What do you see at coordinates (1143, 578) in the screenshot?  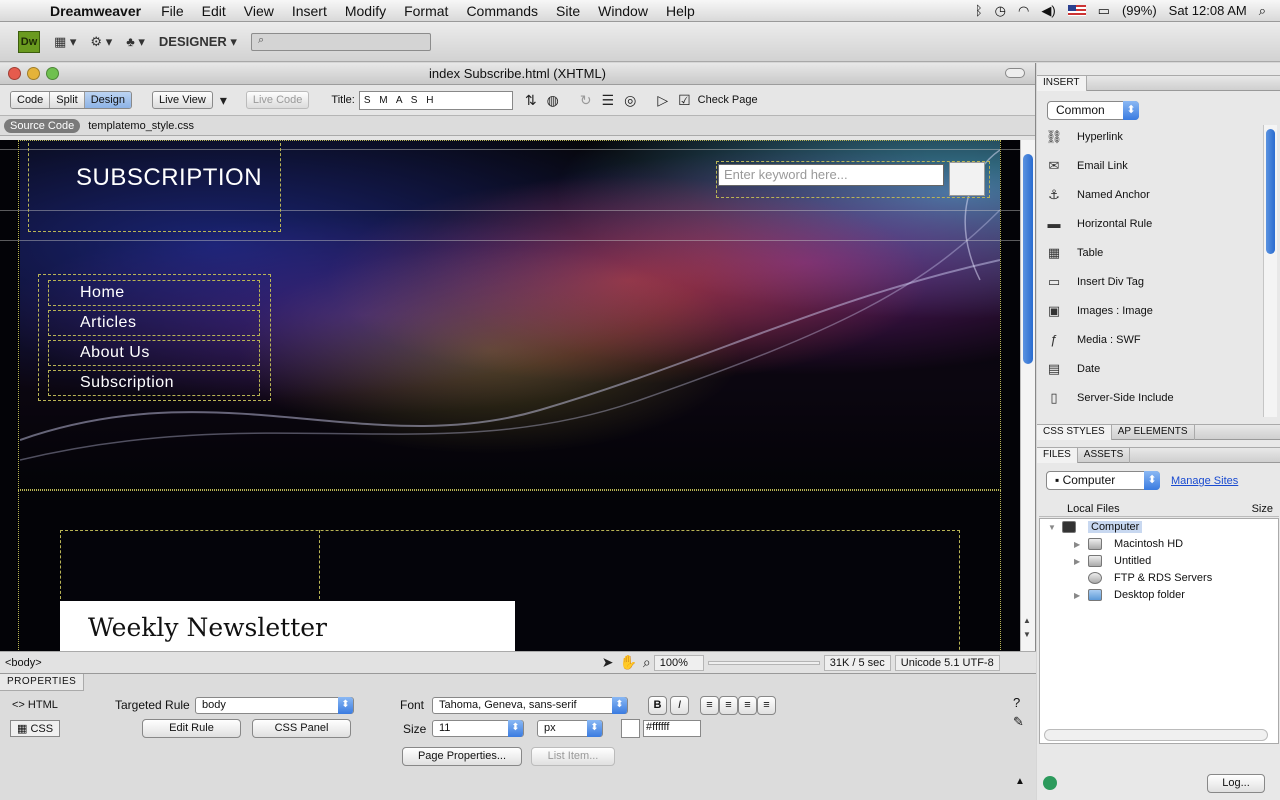 I see `tree-item-ftp-rds: FTP & RDS Servers` at bounding box center [1143, 578].